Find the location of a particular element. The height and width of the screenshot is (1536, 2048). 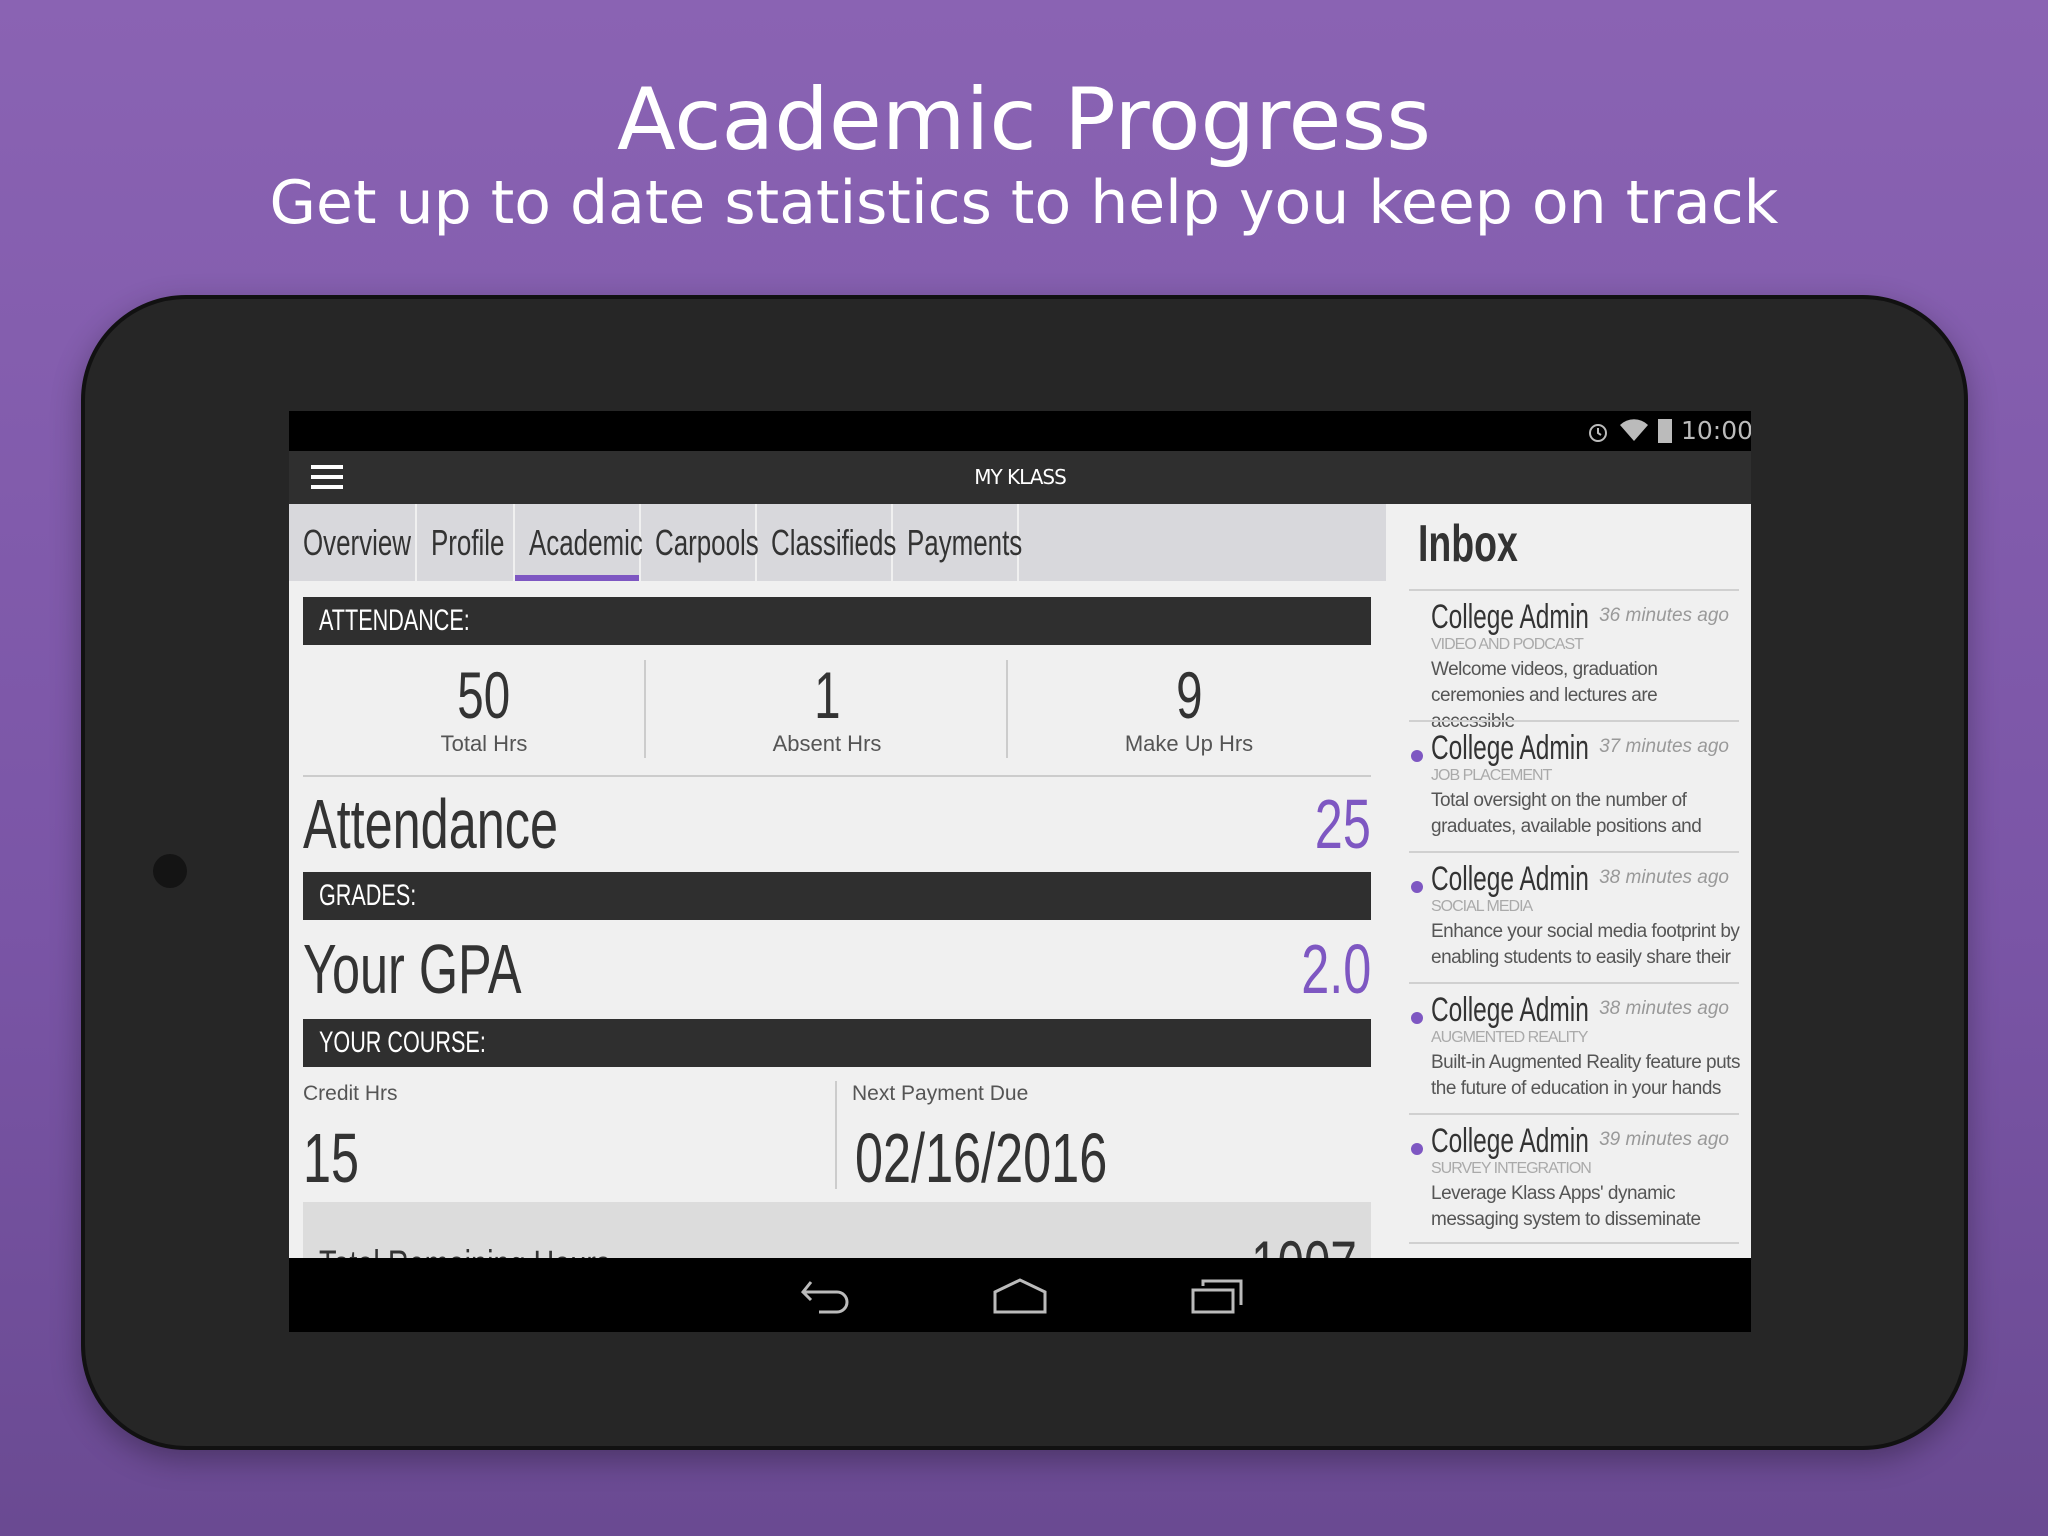

inbox-title: Inbox is located at coordinates (1468, 544).